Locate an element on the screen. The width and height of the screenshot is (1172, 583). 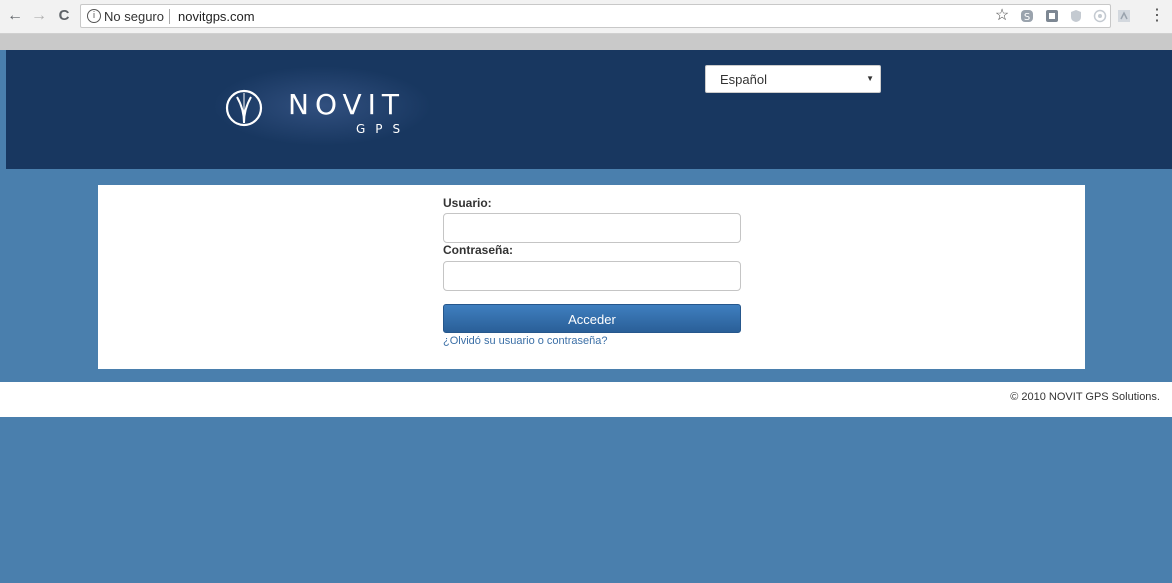
logo-subtext: GPS is located at coordinates (383, 129).